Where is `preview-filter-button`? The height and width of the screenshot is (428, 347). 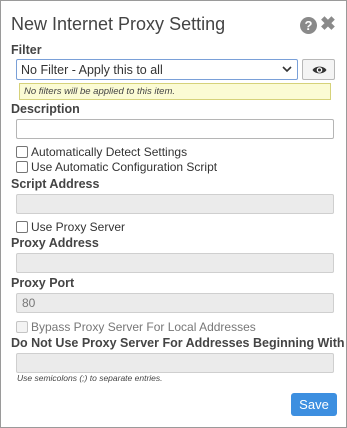 preview-filter-button is located at coordinates (318, 69).